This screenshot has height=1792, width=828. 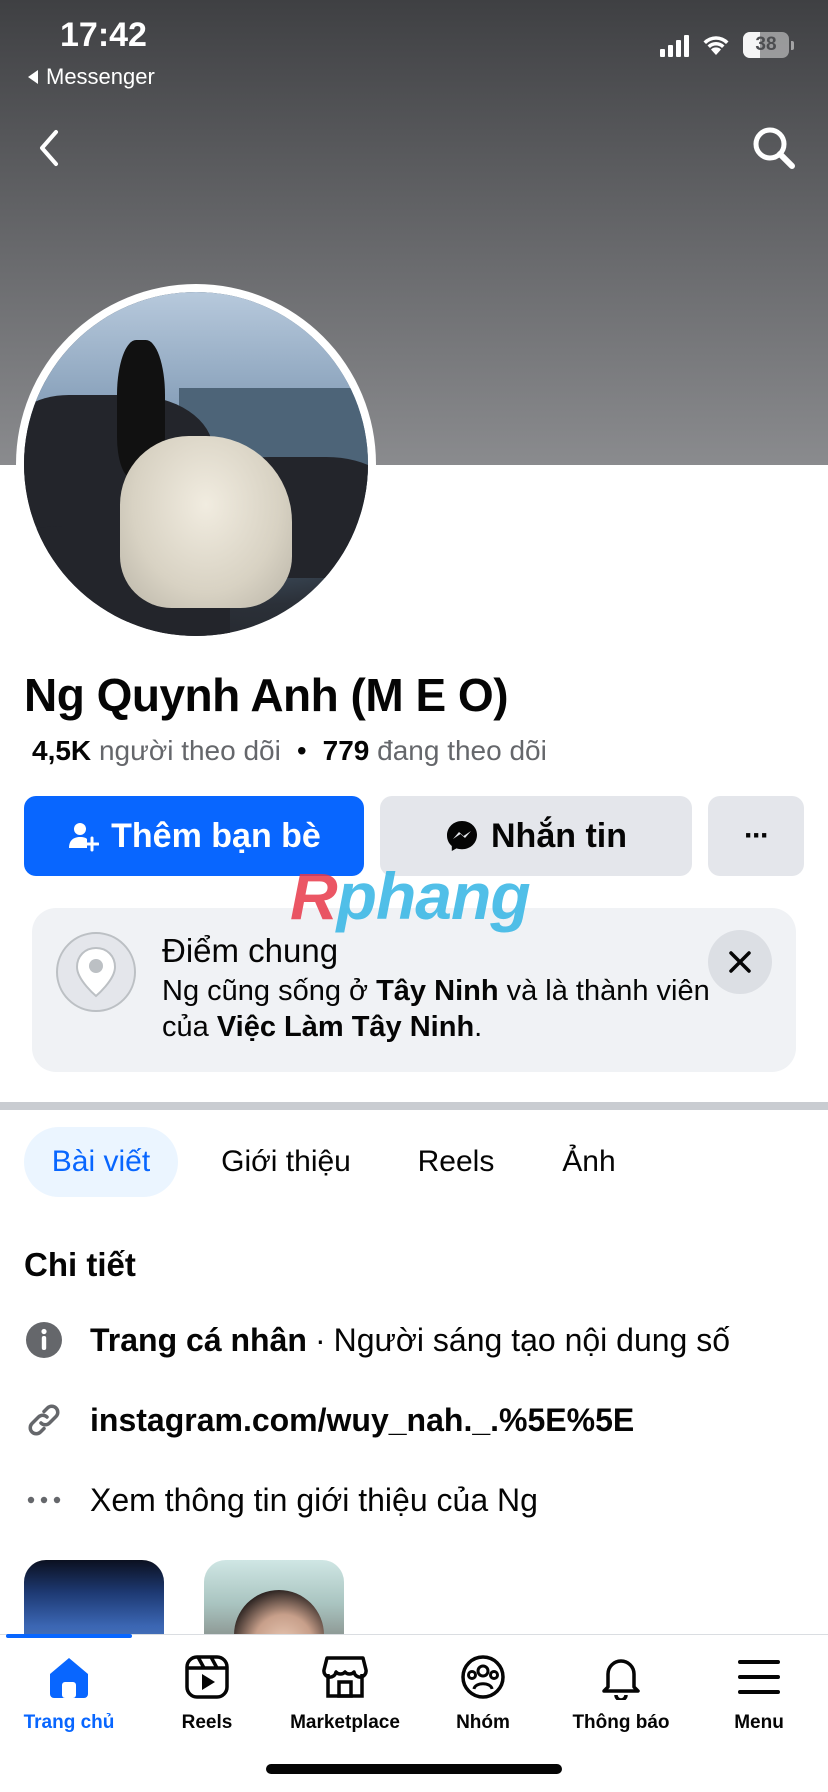 What do you see at coordinates (33, 77) in the screenshot?
I see `back-triangle-icon` at bounding box center [33, 77].